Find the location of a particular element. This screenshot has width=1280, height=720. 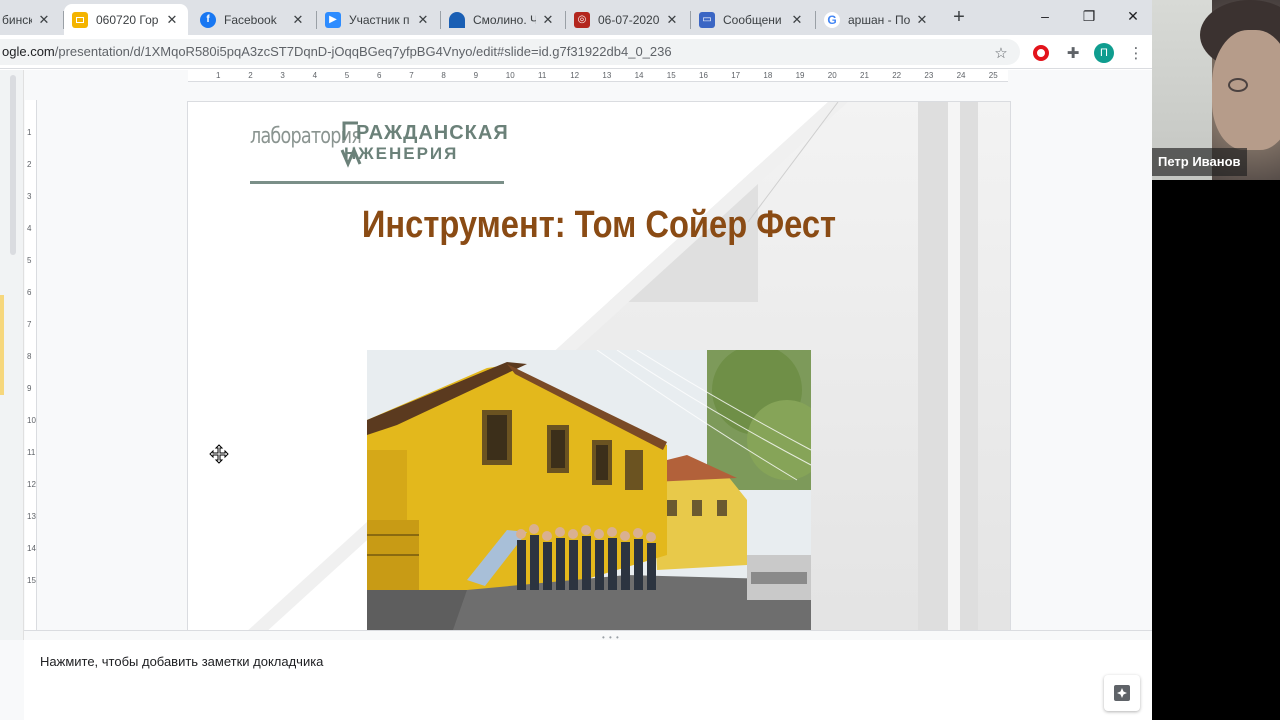

browser-tab: ◎ 06-07-2020 ✕ is located at coordinates (627, 19).